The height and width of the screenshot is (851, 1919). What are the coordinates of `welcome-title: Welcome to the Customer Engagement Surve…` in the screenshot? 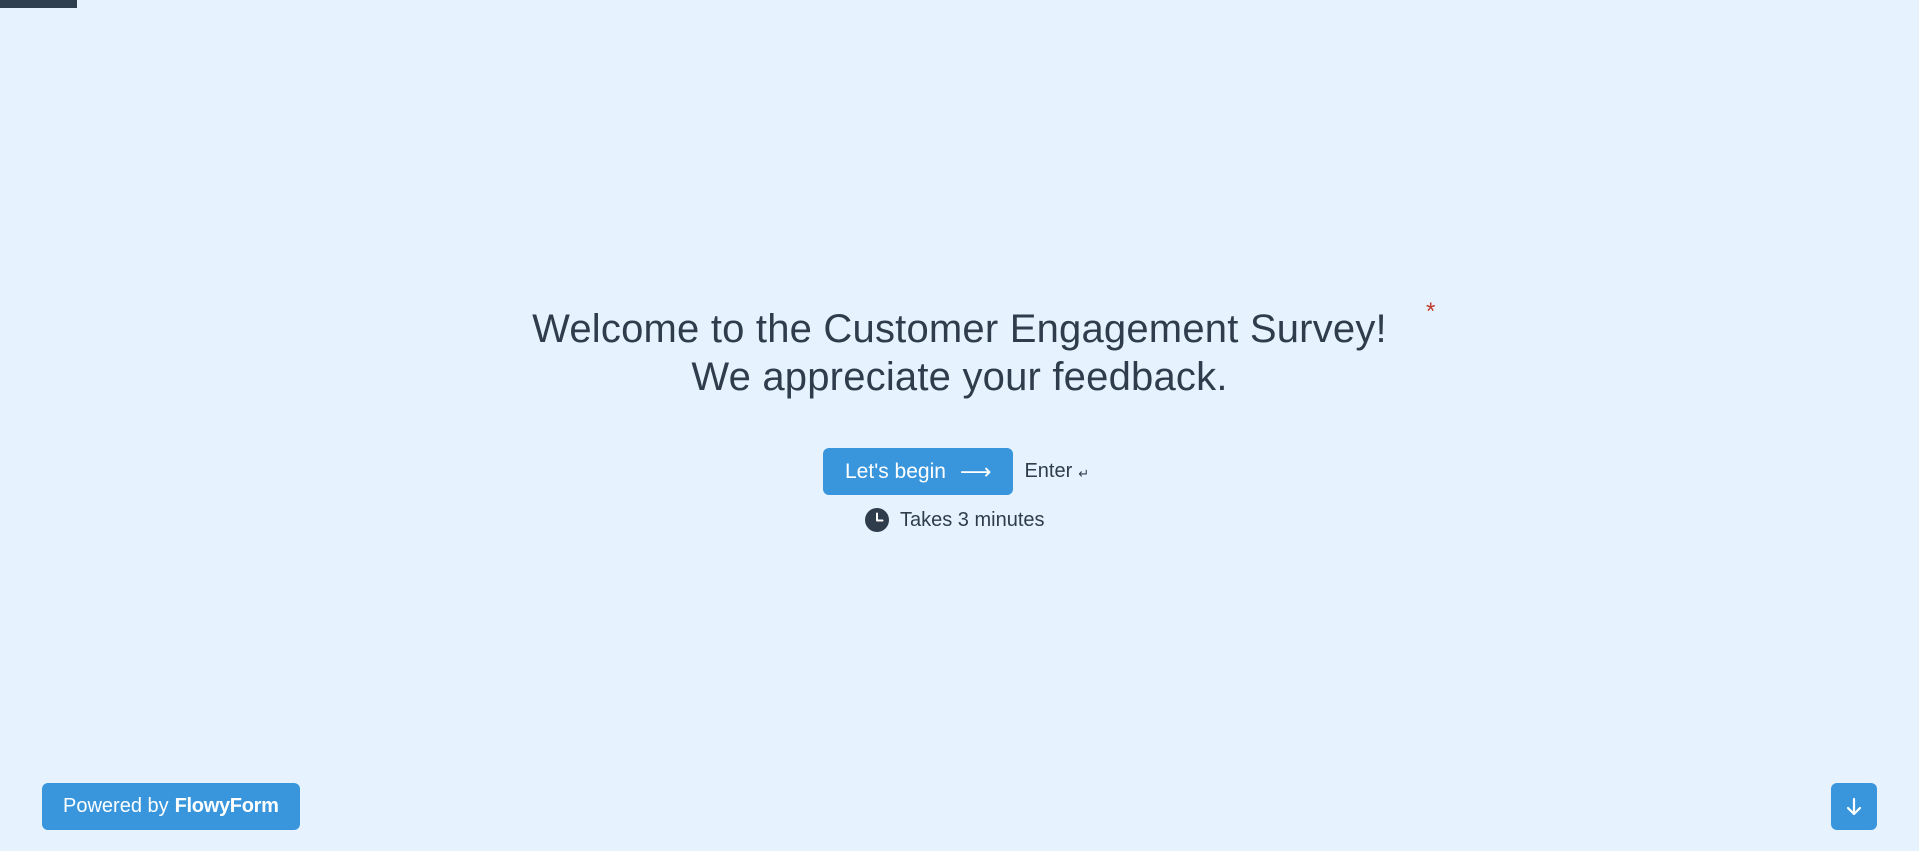 It's located at (959, 353).